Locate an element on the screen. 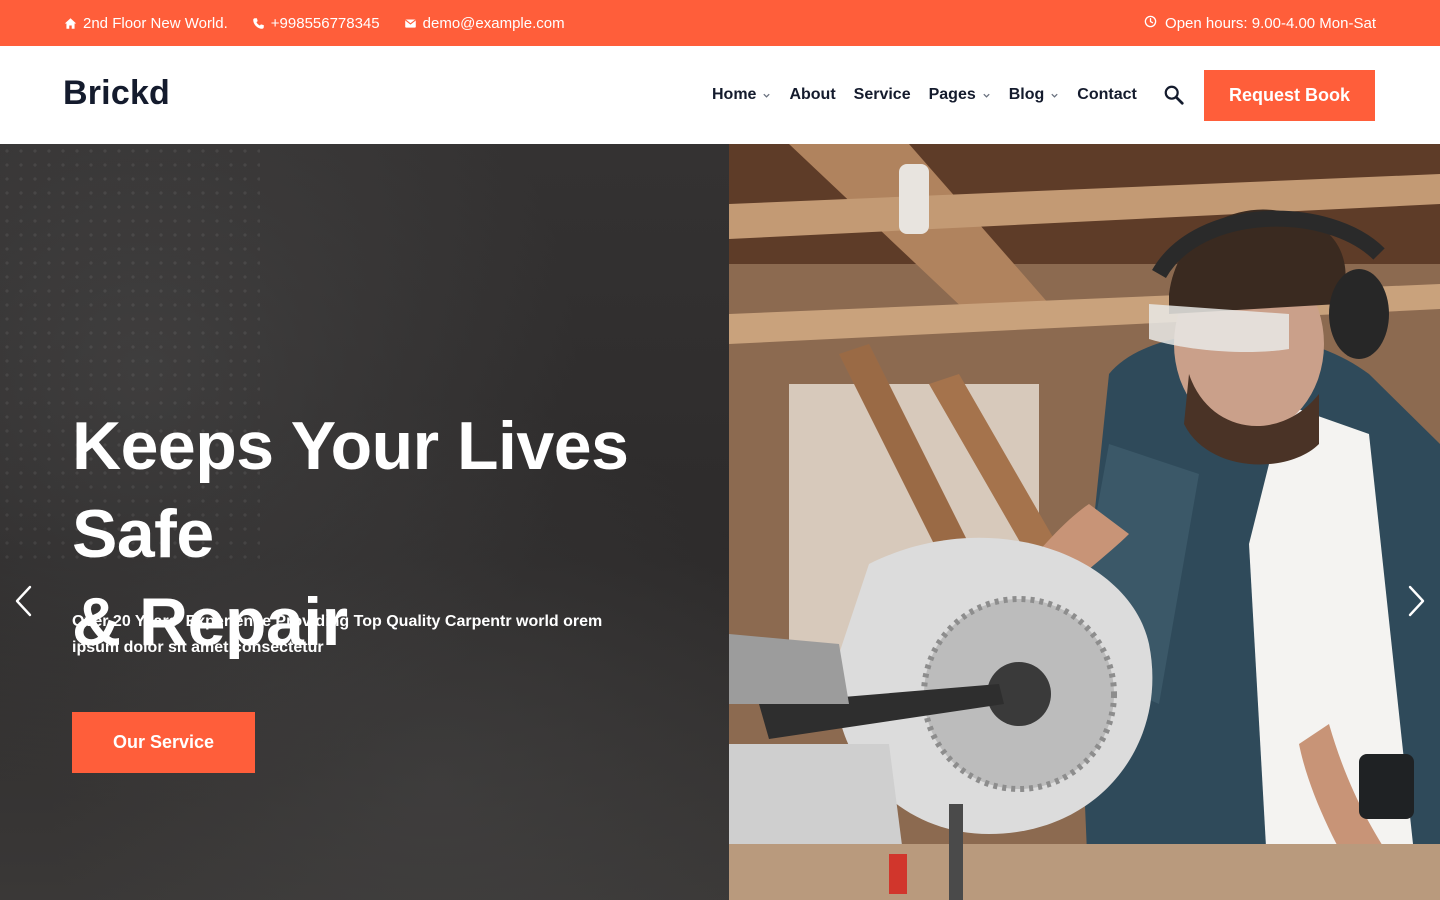 The width and height of the screenshot is (1440, 900). nav-item-about: About is located at coordinates (812, 95).